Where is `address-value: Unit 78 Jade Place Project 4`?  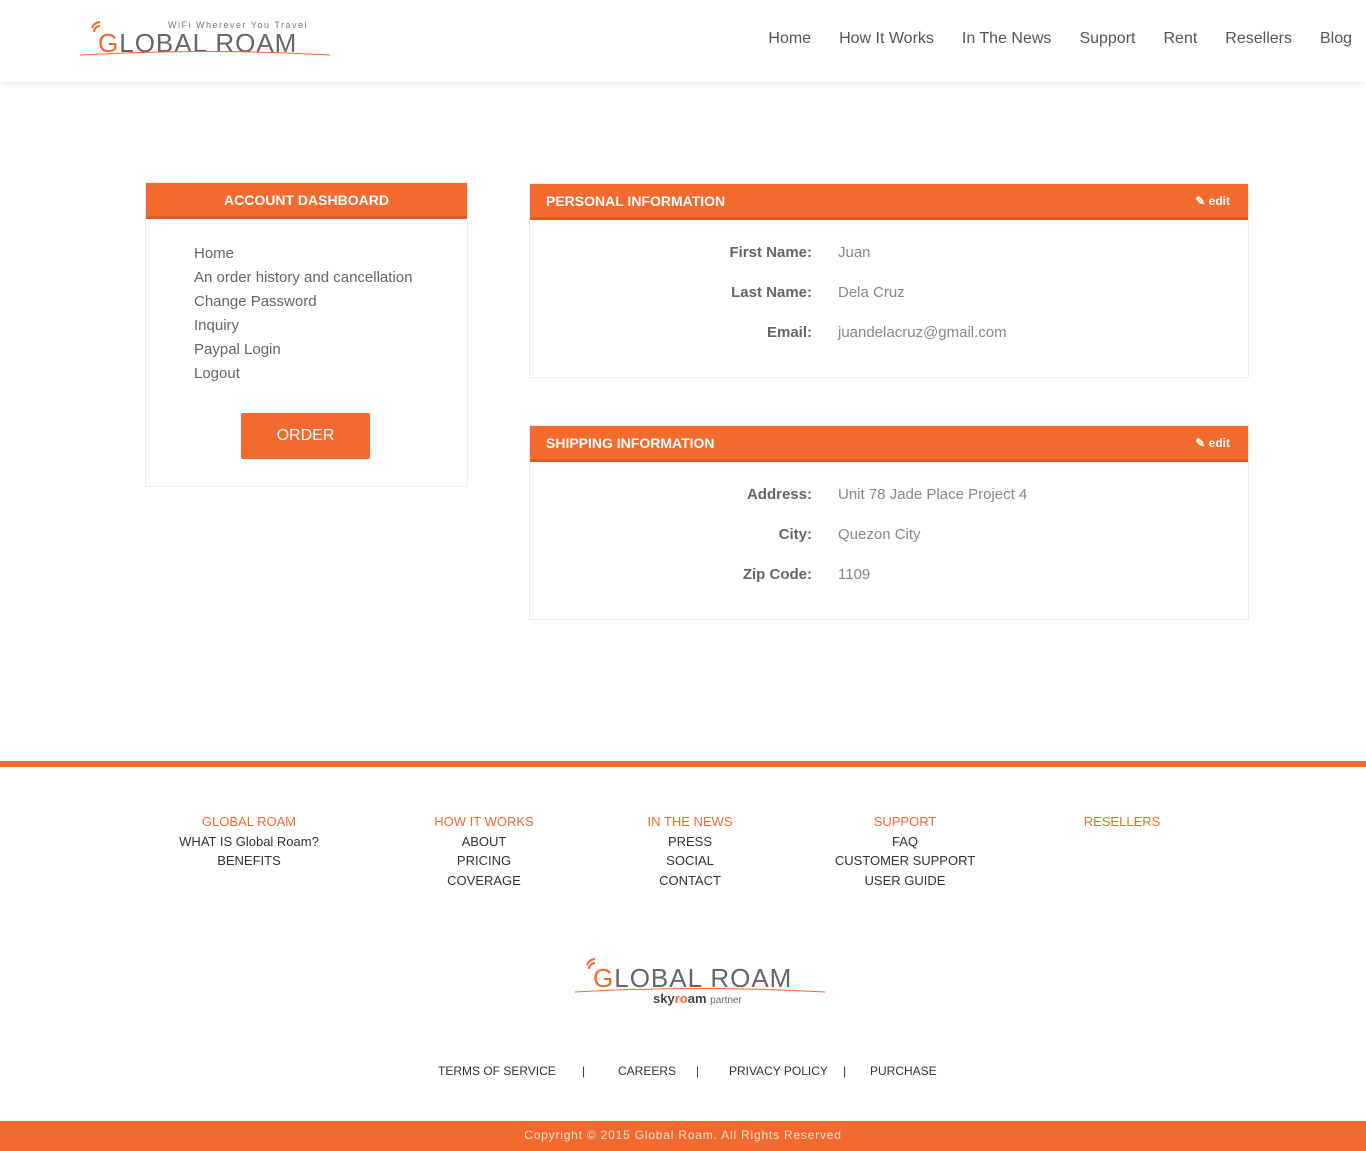 address-value: Unit 78 Jade Place Project 4 is located at coordinates (933, 494).